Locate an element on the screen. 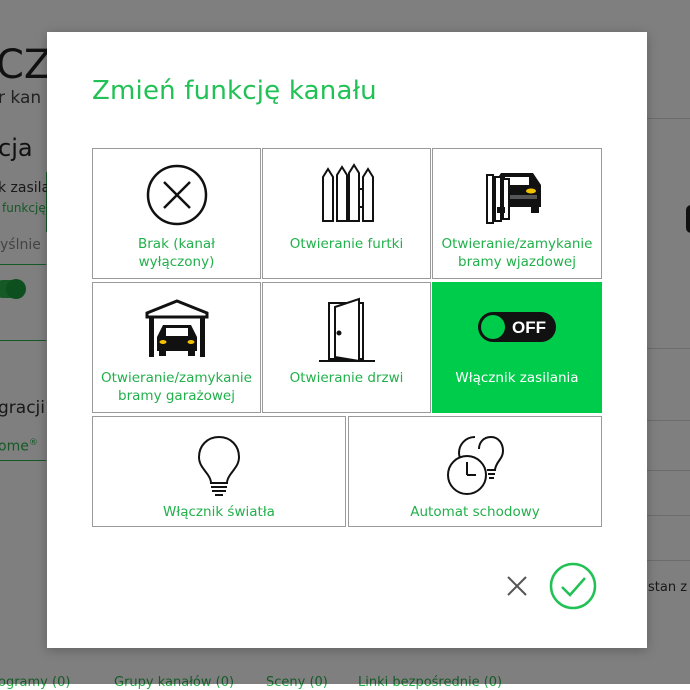  option-door: Otwieranie drzwi is located at coordinates (346, 347).